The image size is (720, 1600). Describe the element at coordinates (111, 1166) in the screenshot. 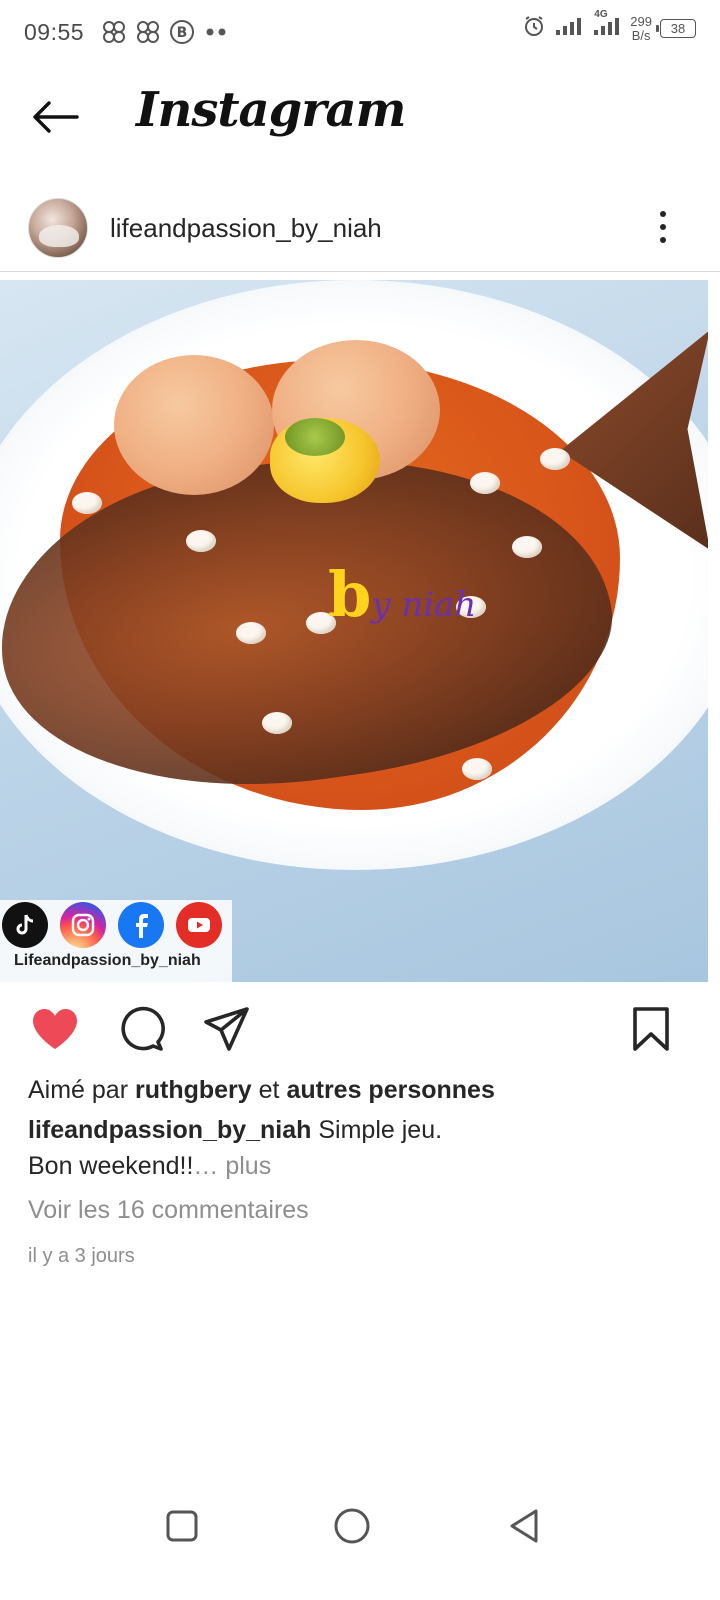

I see `caption-text: Bon weekend!!` at that location.